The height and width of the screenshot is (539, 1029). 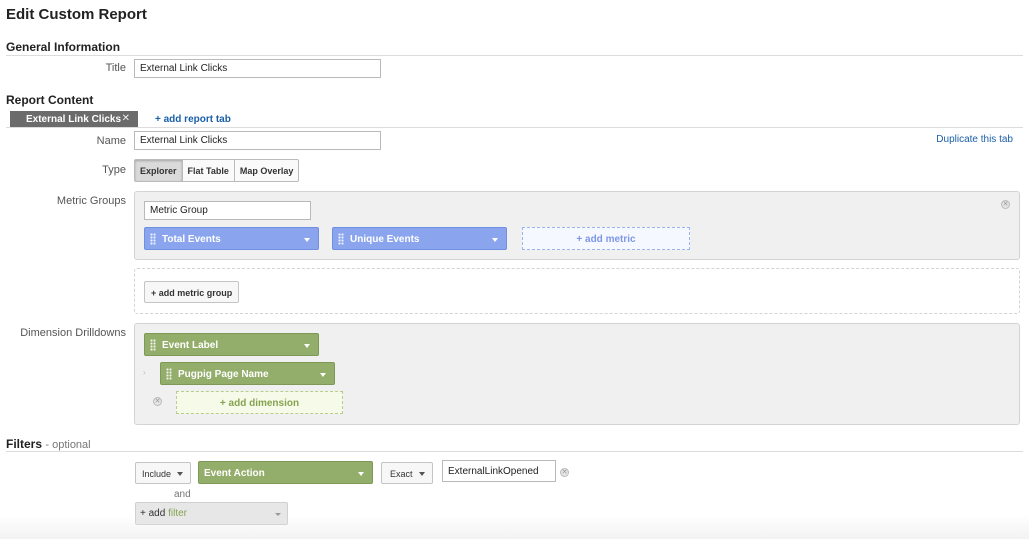 I want to click on title-input, so click(x=257, y=68).